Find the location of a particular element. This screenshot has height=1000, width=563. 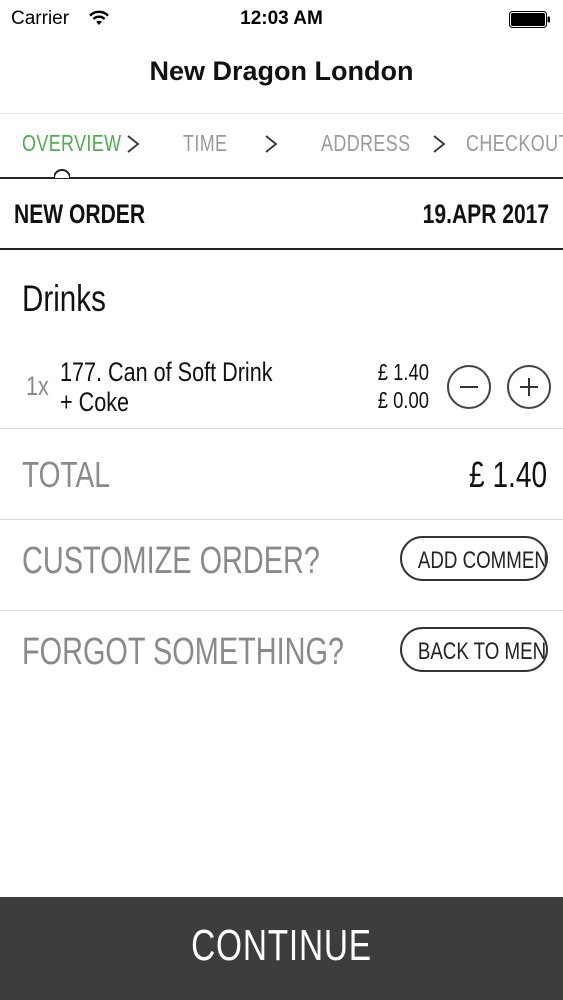

status-bar: Carrier 12:03 AM is located at coordinates (281, 20).